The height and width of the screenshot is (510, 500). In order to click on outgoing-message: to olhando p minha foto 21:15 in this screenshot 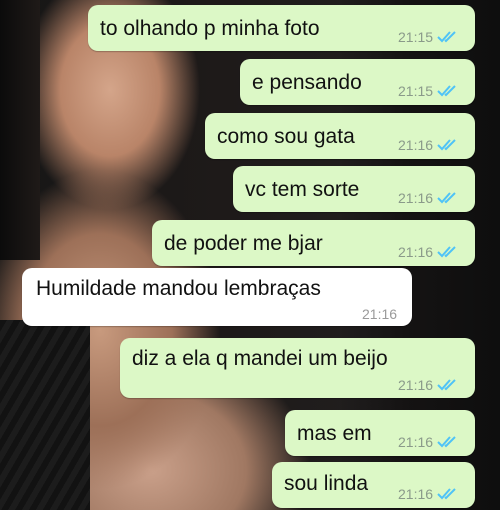, I will do `click(281, 28)`.